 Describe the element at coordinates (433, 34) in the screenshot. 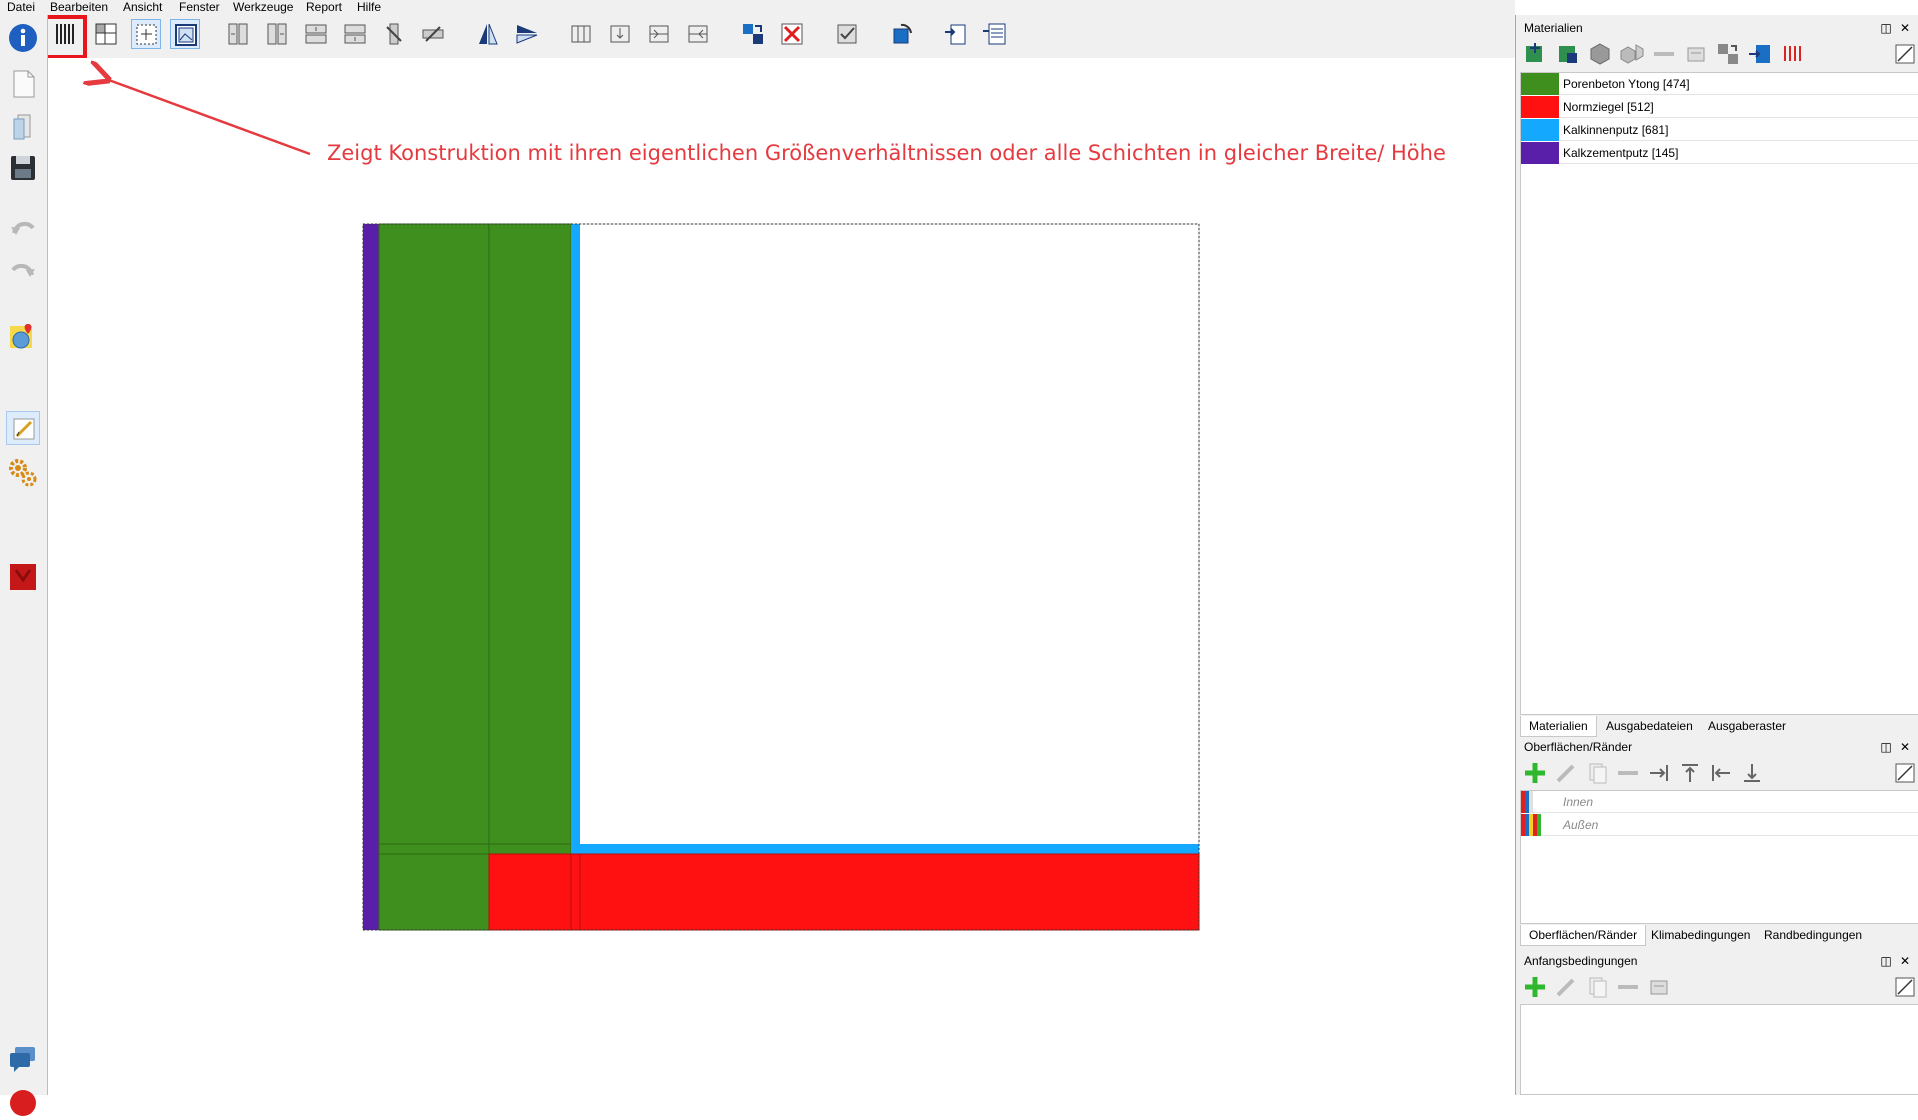

I see `delete-row-button` at that location.